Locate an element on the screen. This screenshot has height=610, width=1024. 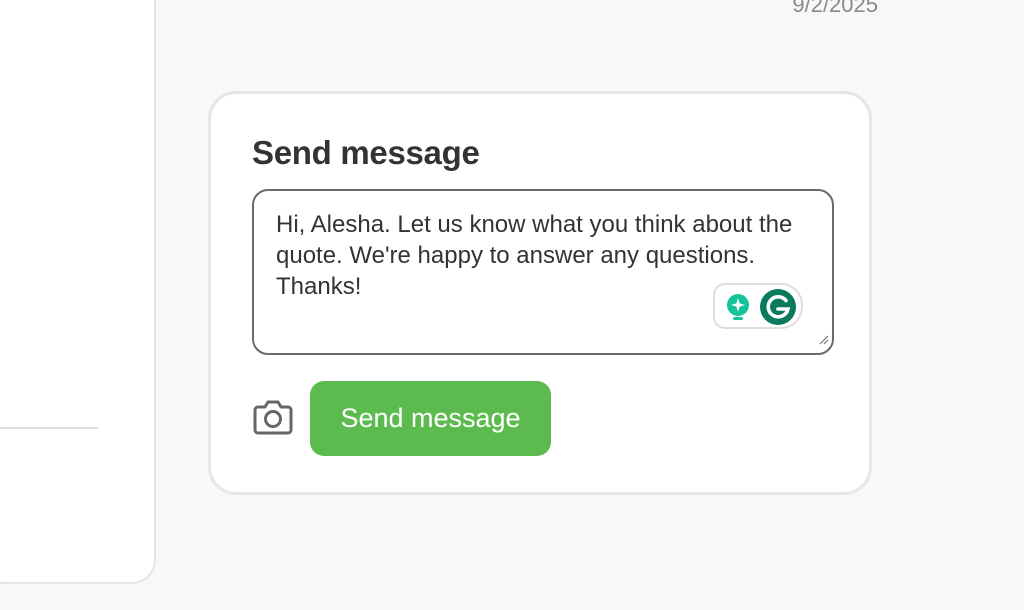
camera-icon is located at coordinates (273, 419).